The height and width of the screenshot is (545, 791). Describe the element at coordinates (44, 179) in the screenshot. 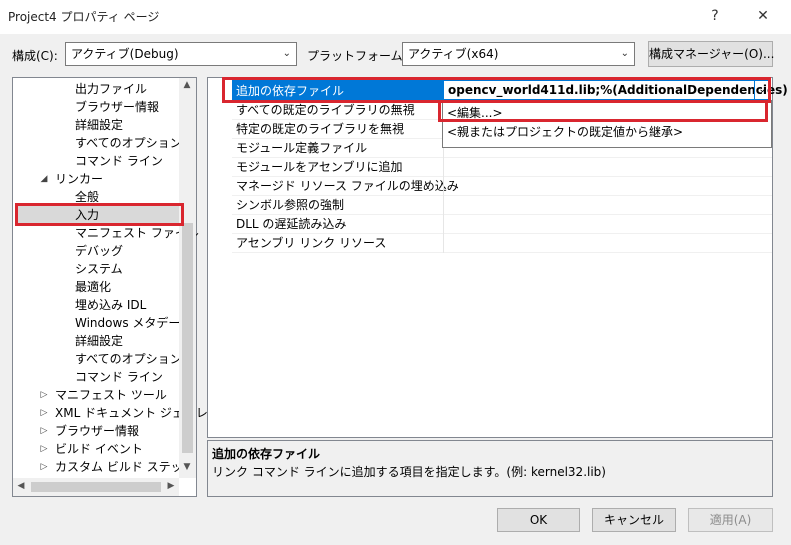

I see `expanded-arrow-icon: ◢` at that location.